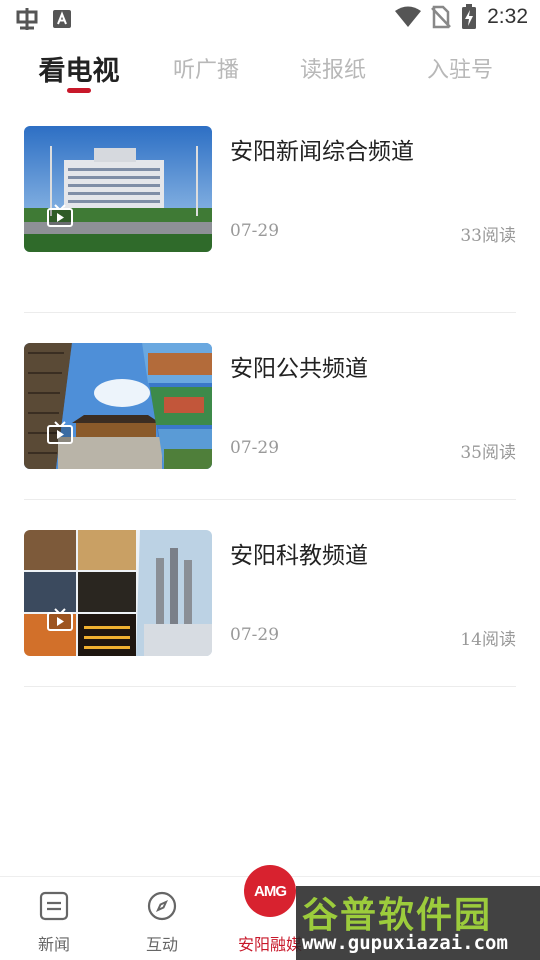 The height and width of the screenshot is (960, 540). What do you see at coordinates (206, 68) in the screenshot?
I see `tab-listen-radio: 听广播` at bounding box center [206, 68].